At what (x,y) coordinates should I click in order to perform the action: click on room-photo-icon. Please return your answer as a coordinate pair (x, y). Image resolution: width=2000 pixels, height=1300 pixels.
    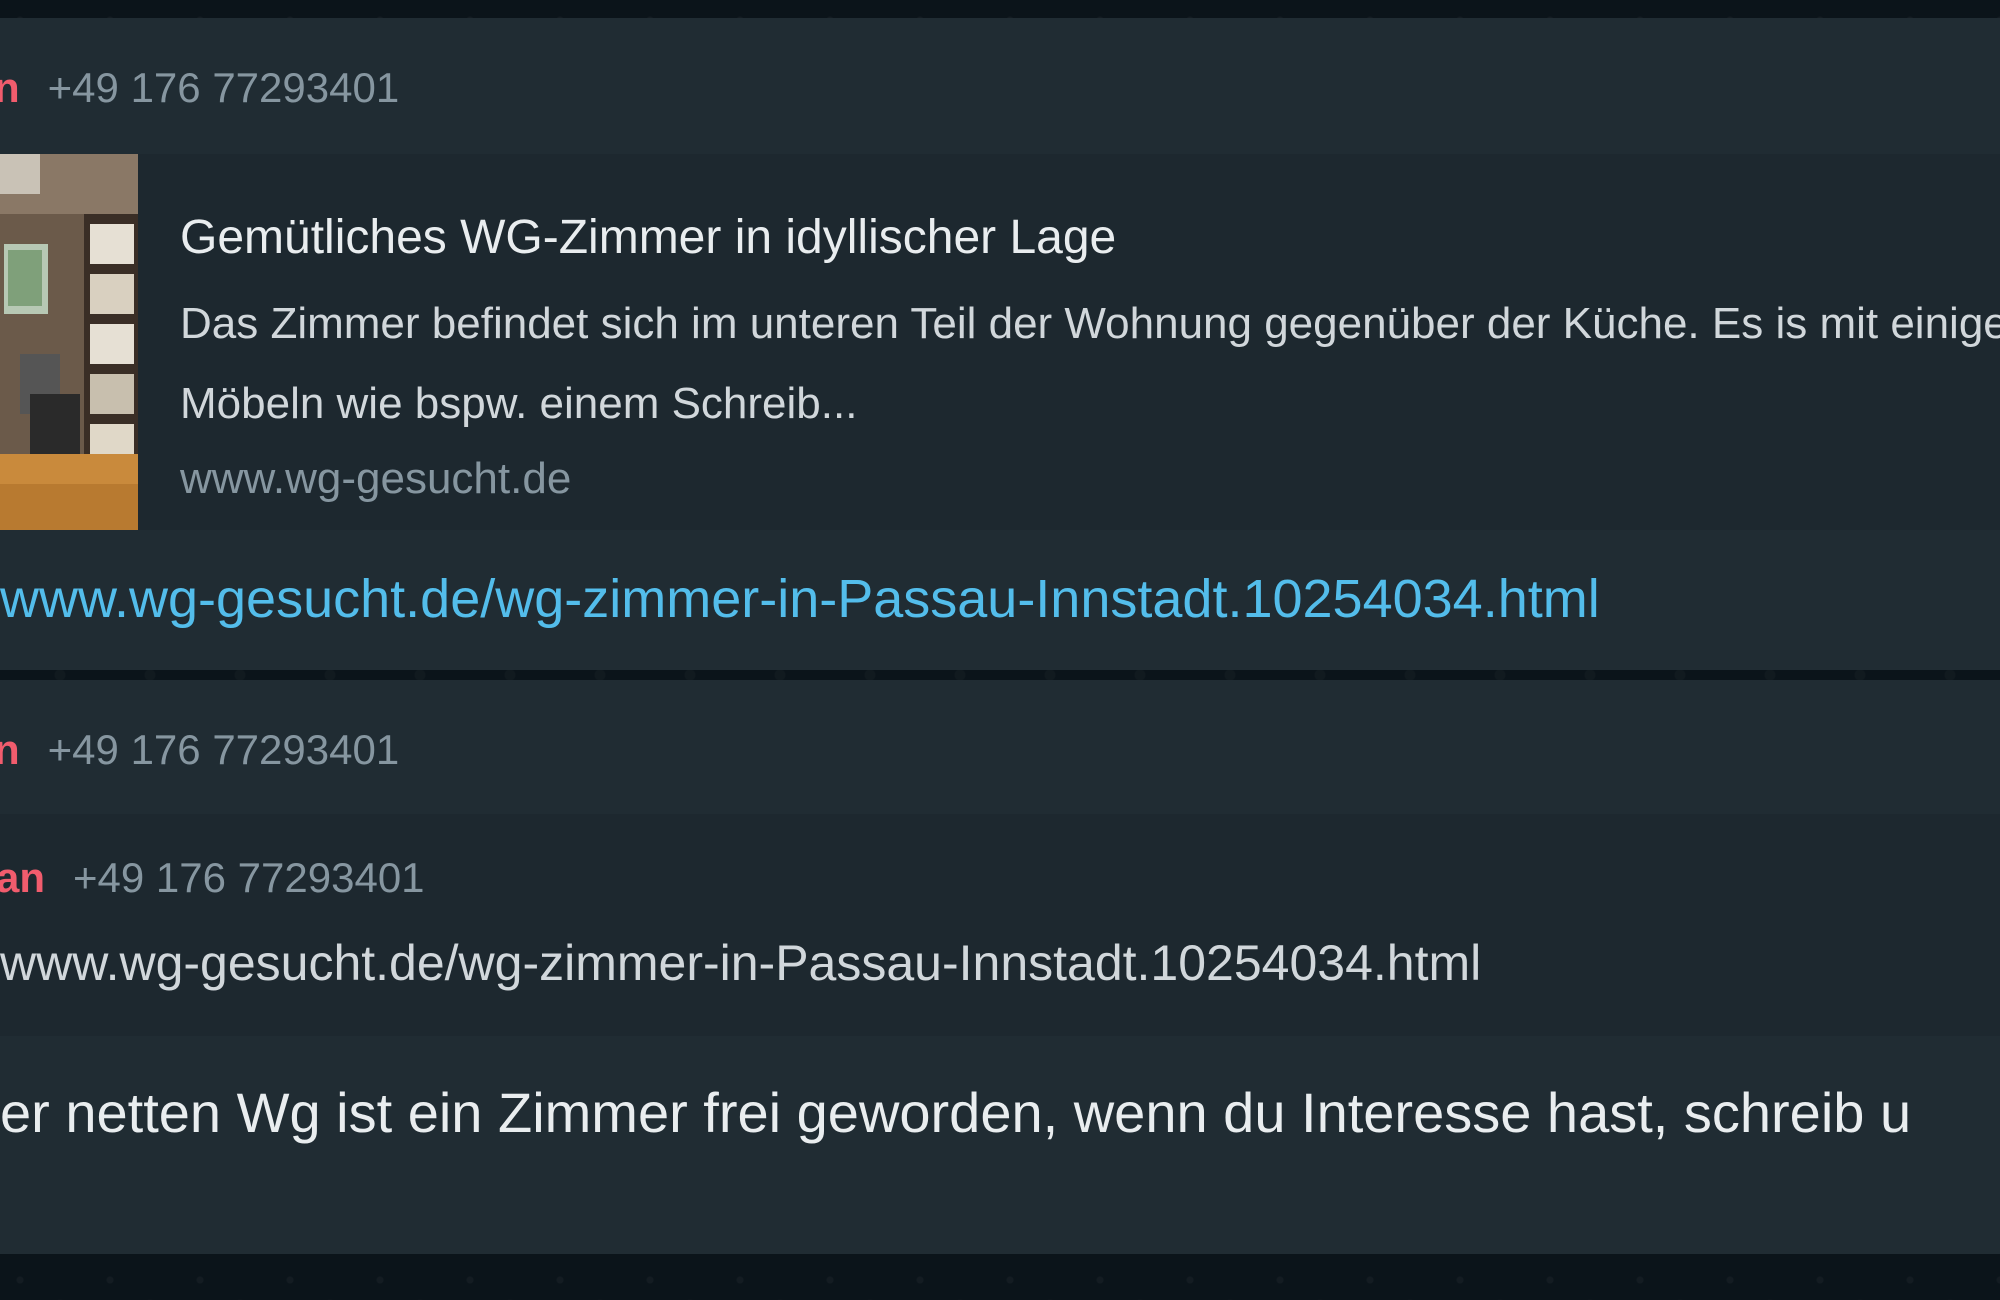
    Looking at the image, I should click on (69, 342).